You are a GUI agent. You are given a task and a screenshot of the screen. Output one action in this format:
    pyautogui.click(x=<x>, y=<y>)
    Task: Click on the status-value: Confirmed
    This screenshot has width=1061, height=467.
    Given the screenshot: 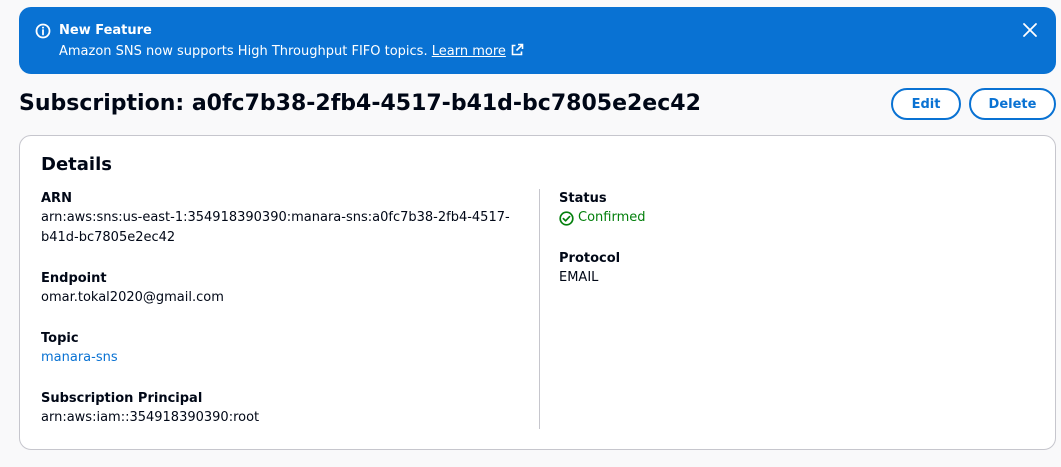 What is the action you would take?
    pyautogui.click(x=602, y=218)
    